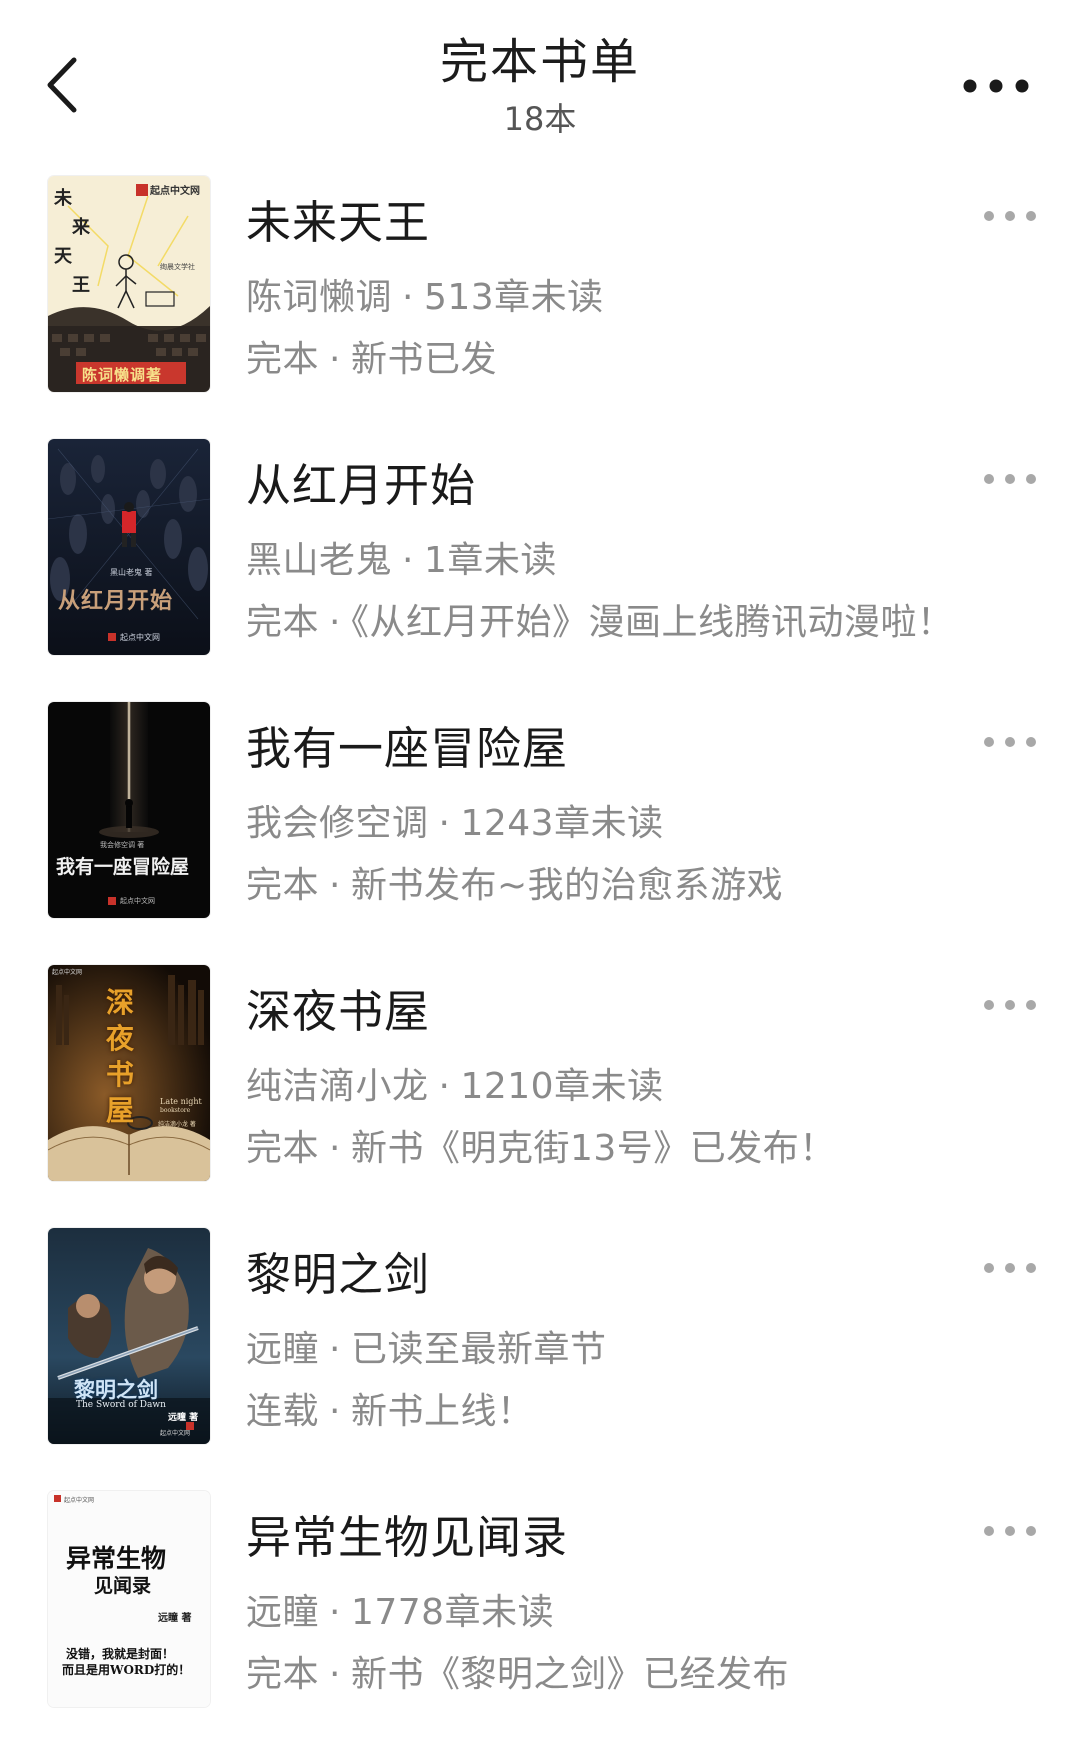 The width and height of the screenshot is (1080, 1754). I want to click on cover-subtitle: The Sword of Dawn, so click(121, 1405).